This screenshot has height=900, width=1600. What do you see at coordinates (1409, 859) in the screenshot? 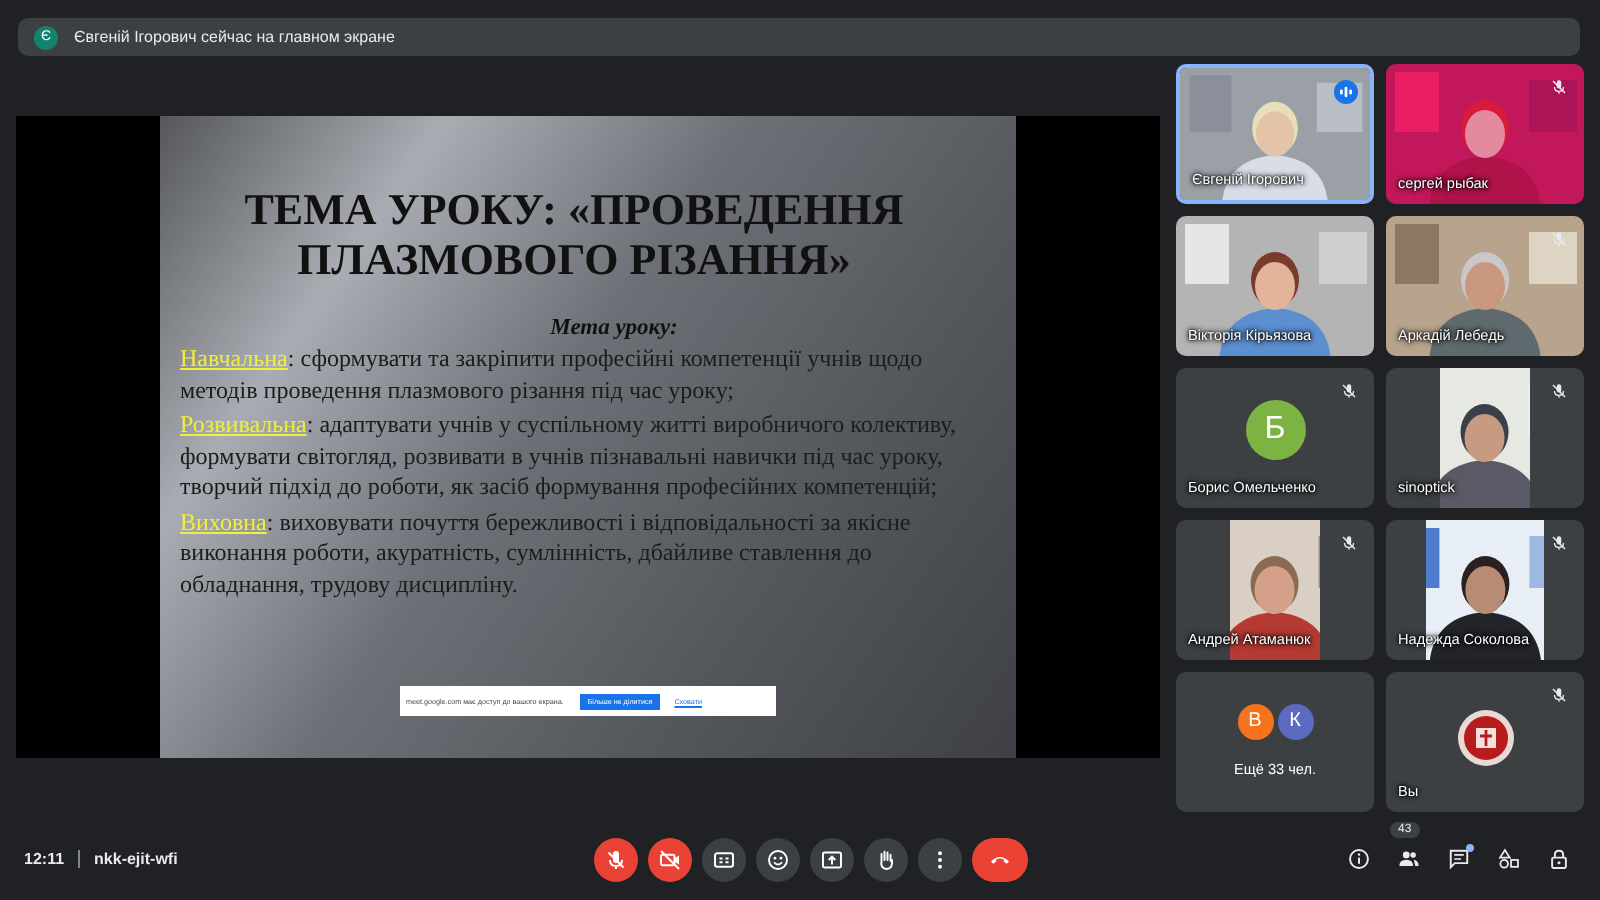
I see `people-icon` at bounding box center [1409, 859].